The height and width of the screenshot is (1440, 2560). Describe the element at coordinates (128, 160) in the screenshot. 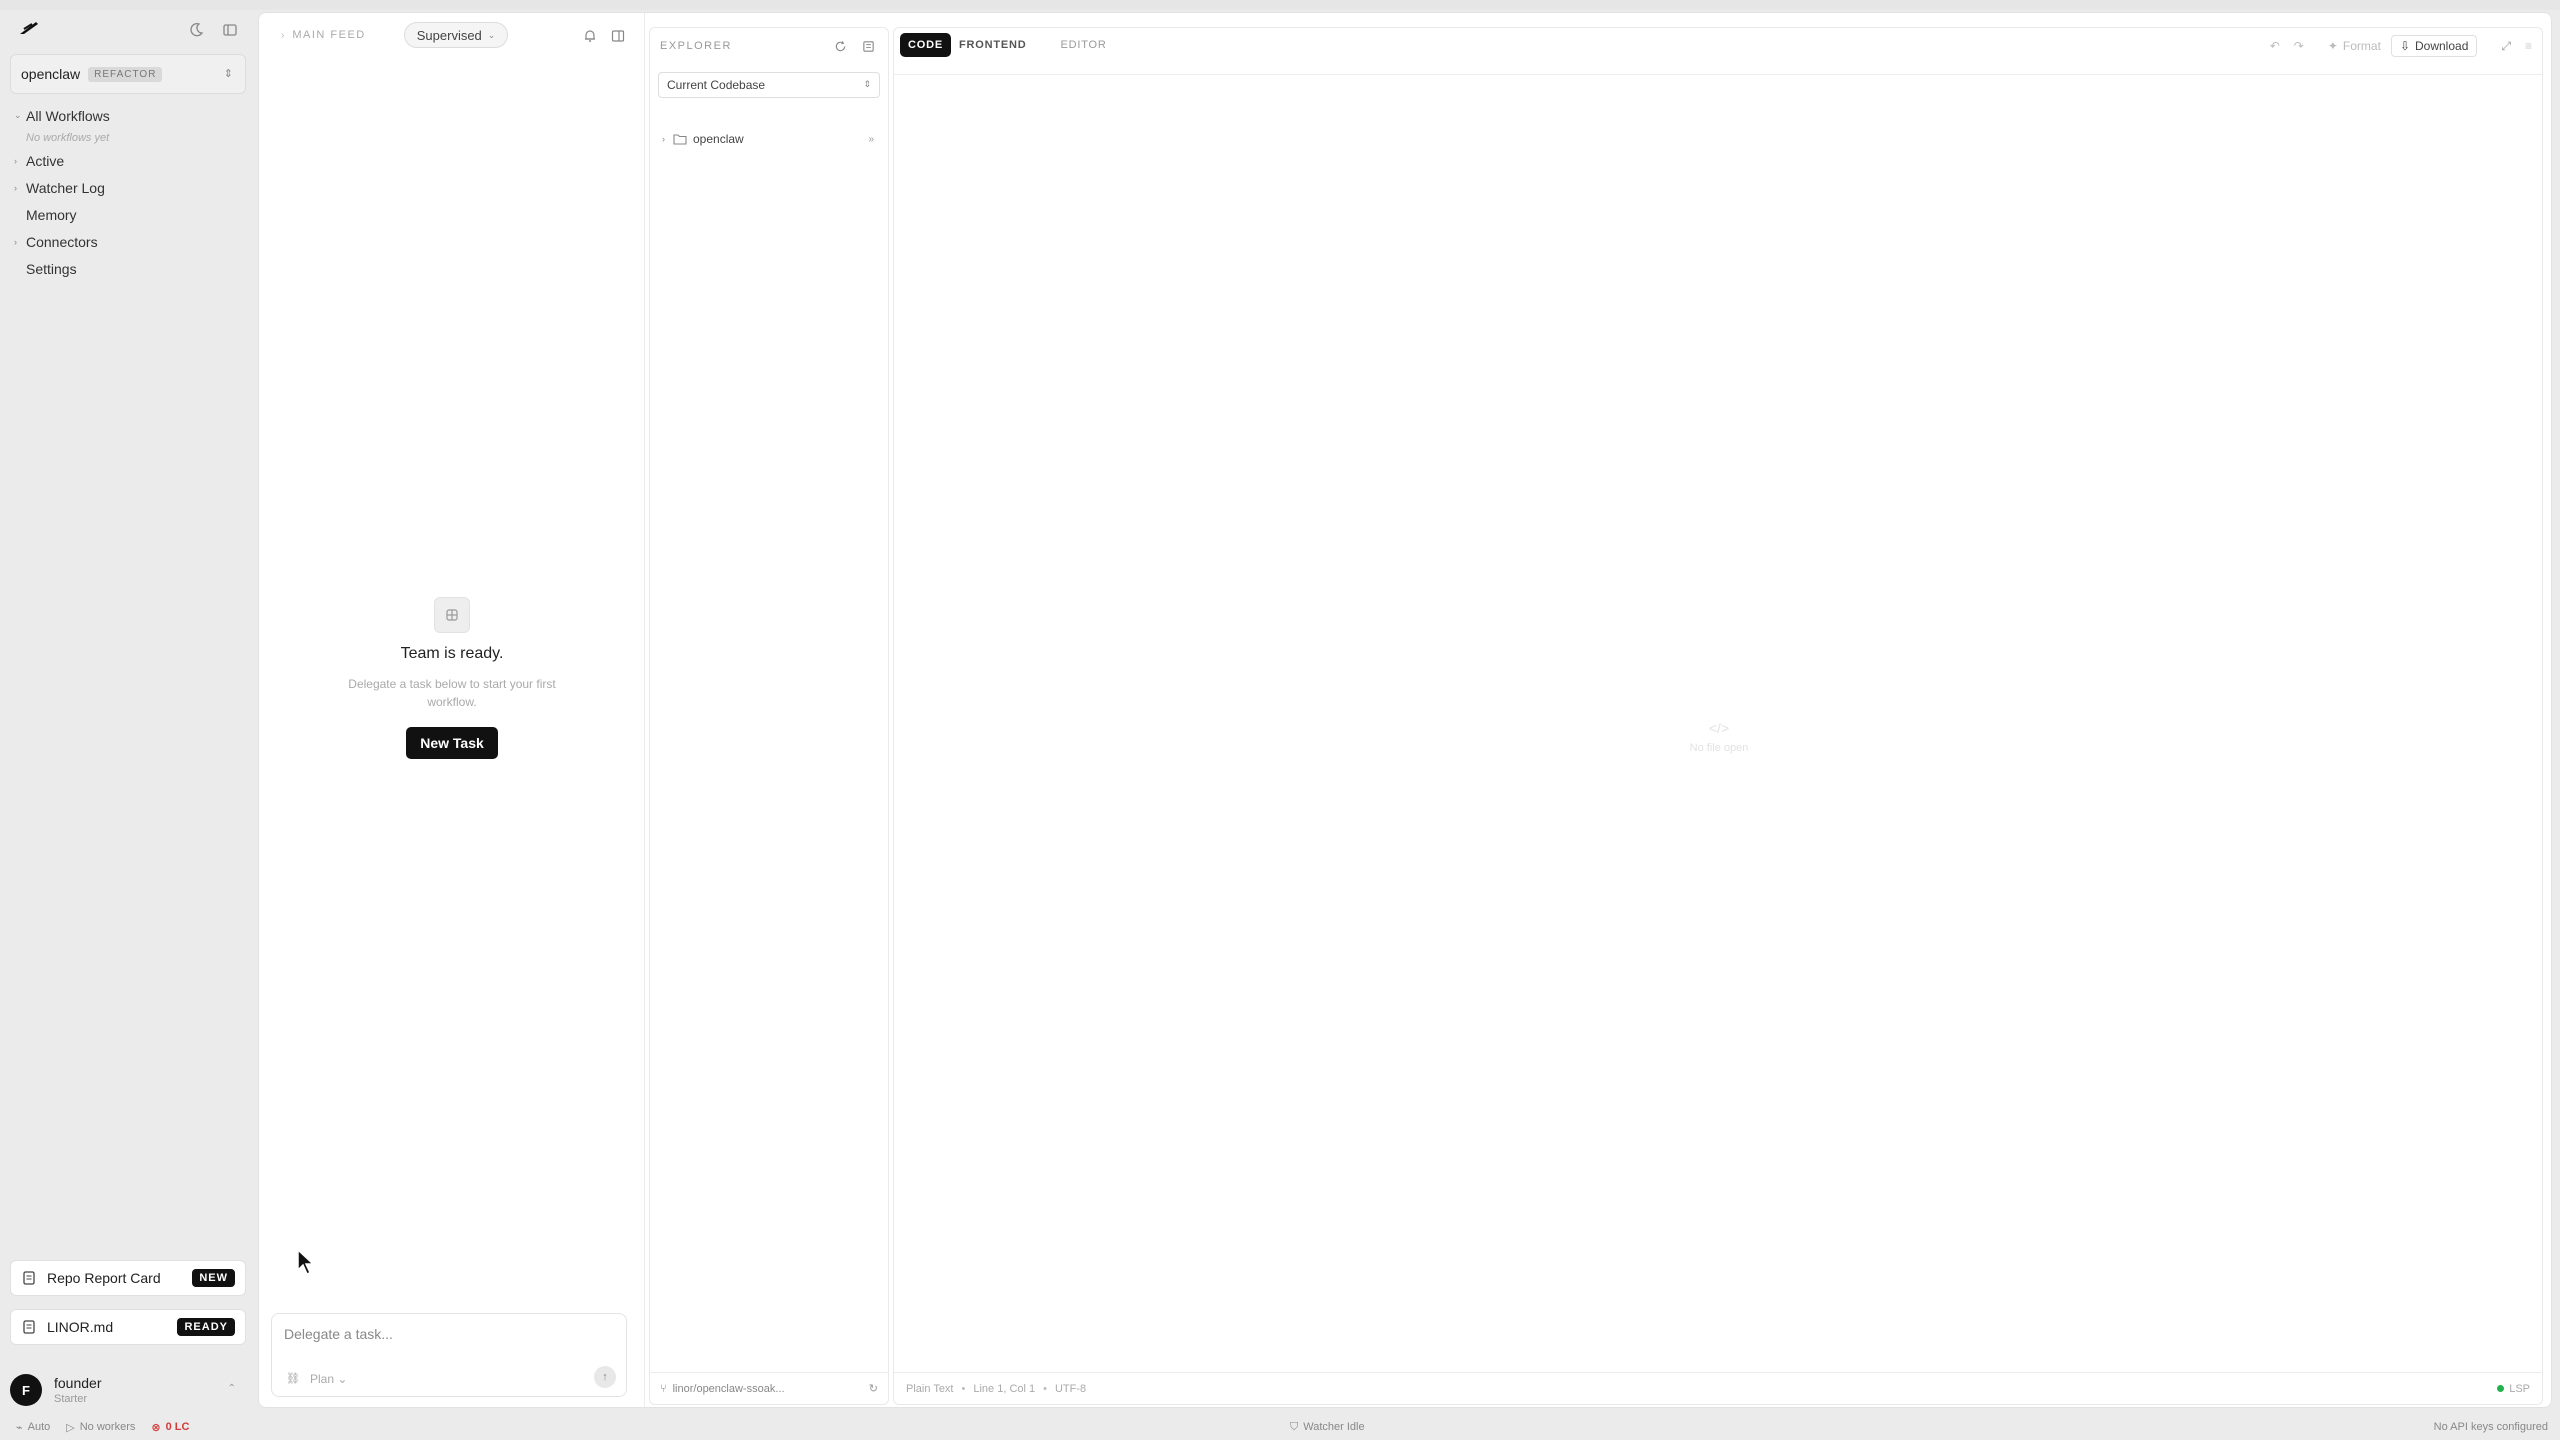

I see `sidebar-item-active: › Active` at that location.